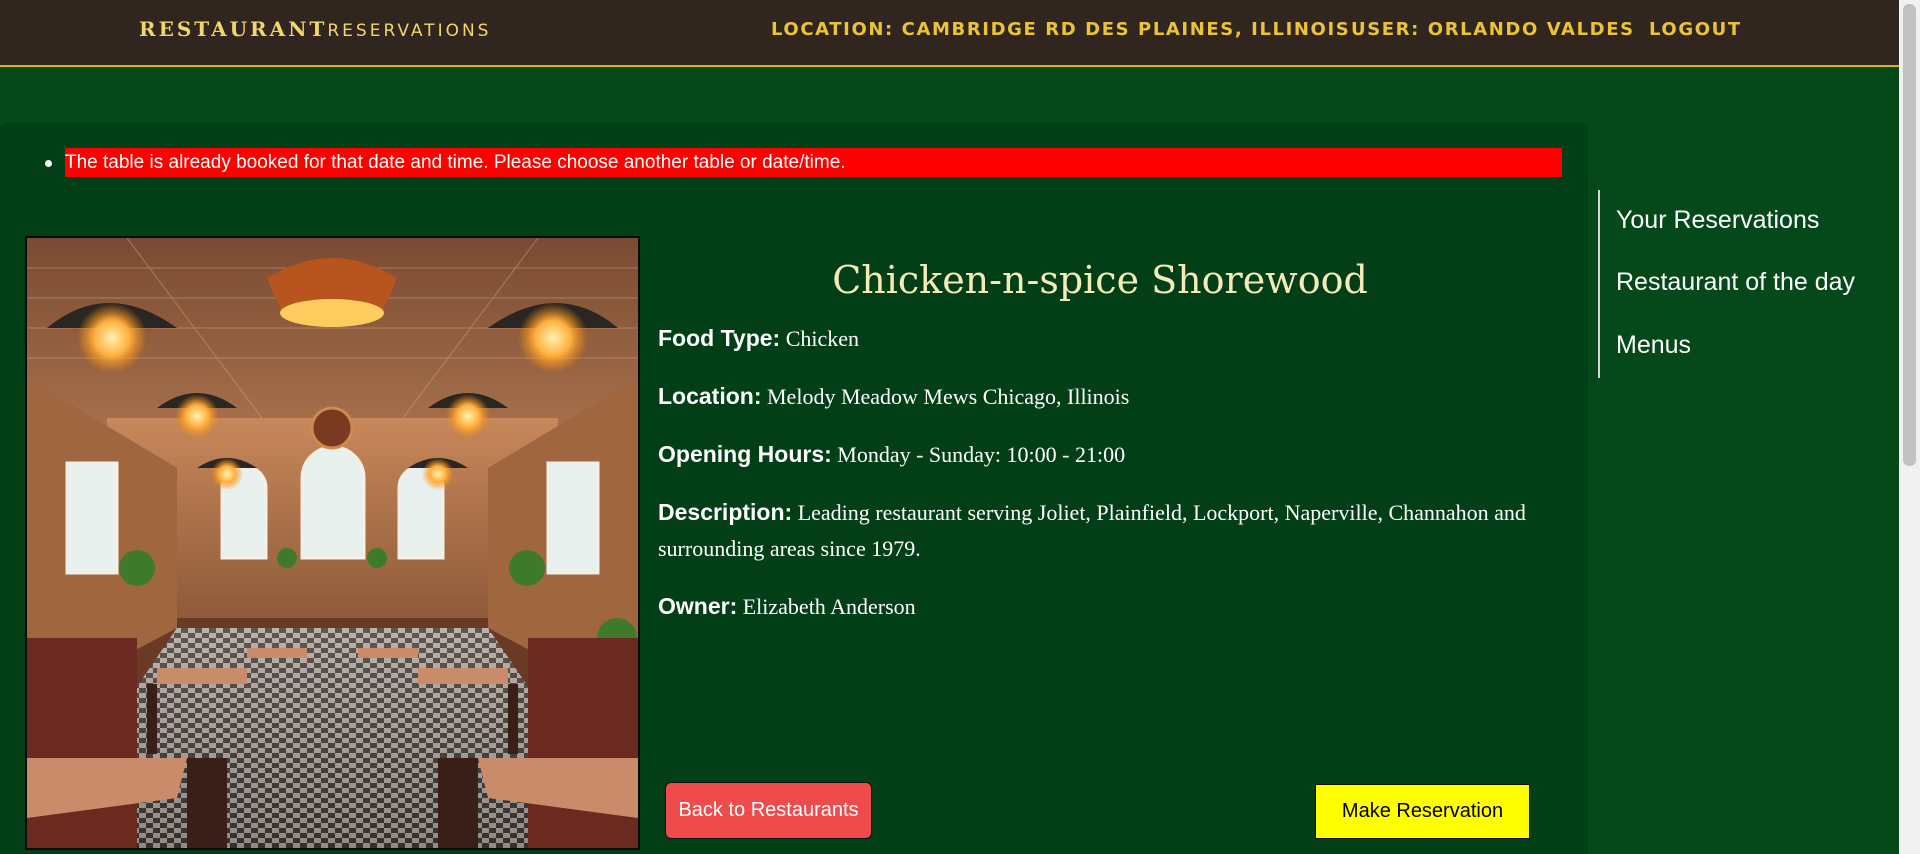 Image resolution: width=1920 pixels, height=854 pixels. I want to click on back-to-restaurants-button: Back to Restaurants, so click(768, 810).